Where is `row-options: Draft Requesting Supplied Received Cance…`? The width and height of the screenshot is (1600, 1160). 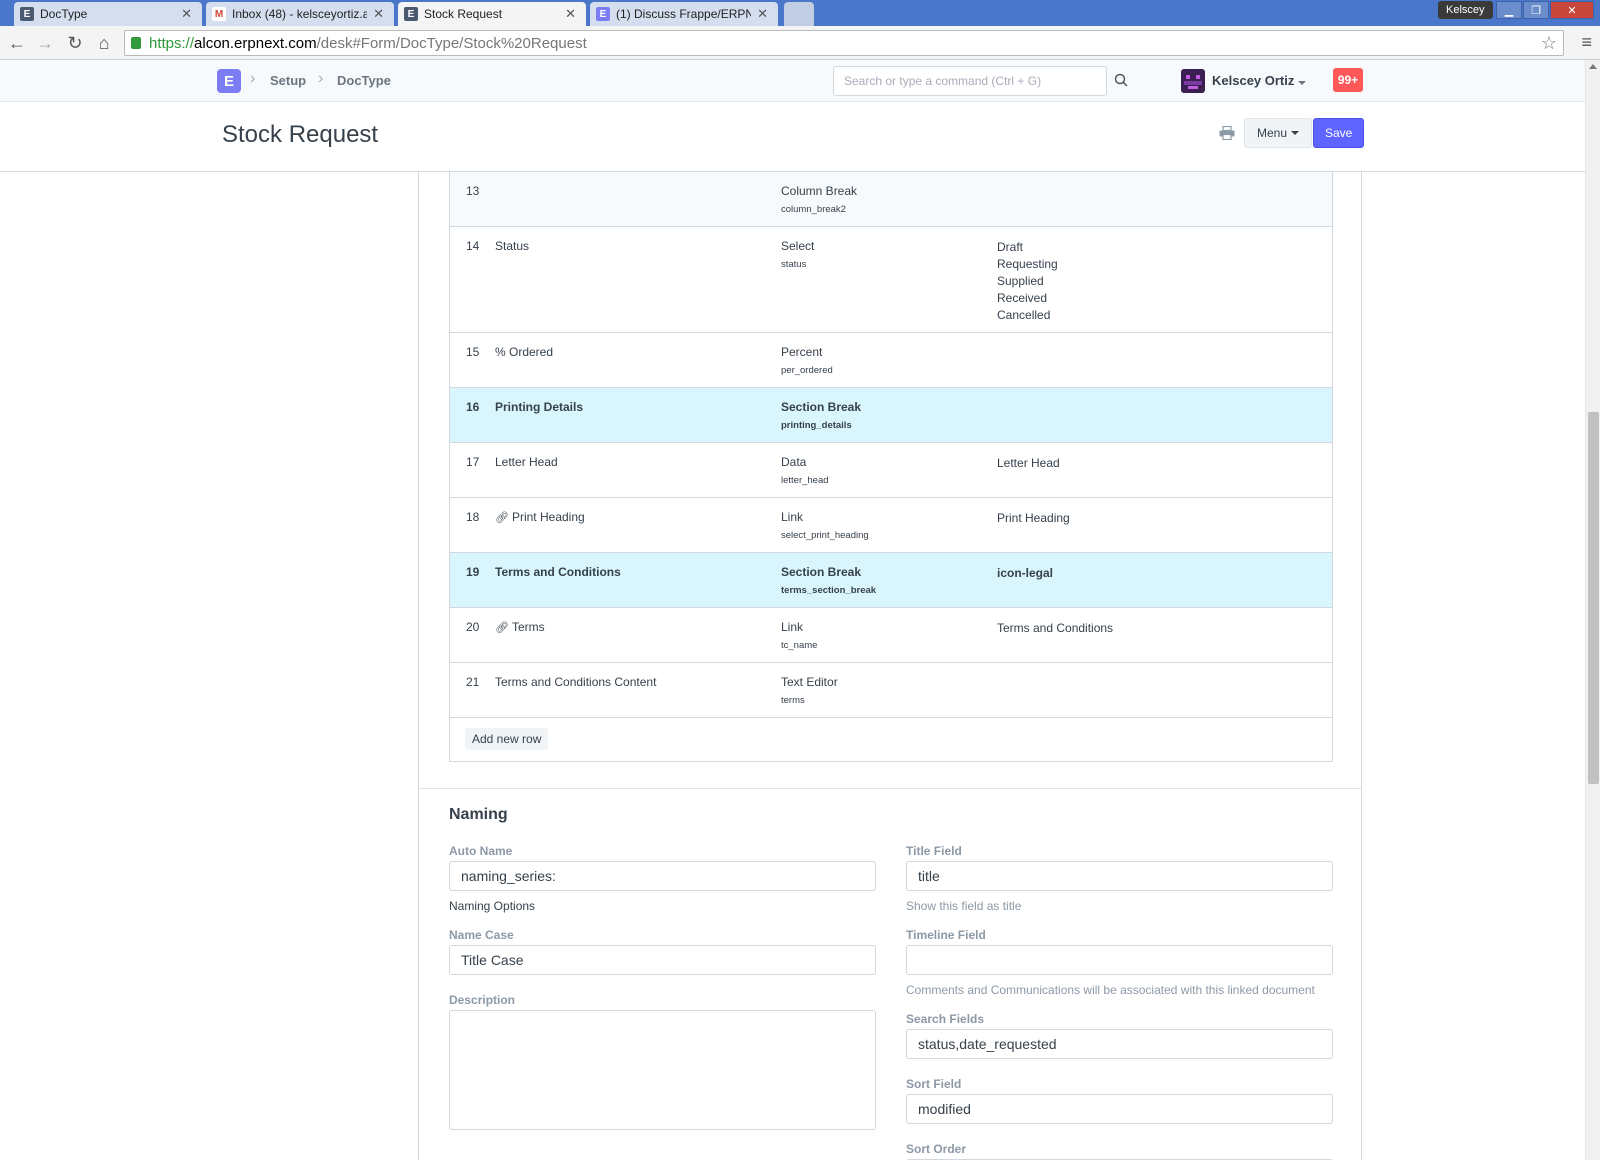 row-options: Draft Requesting Supplied Received Cance… is located at coordinates (1027, 281).